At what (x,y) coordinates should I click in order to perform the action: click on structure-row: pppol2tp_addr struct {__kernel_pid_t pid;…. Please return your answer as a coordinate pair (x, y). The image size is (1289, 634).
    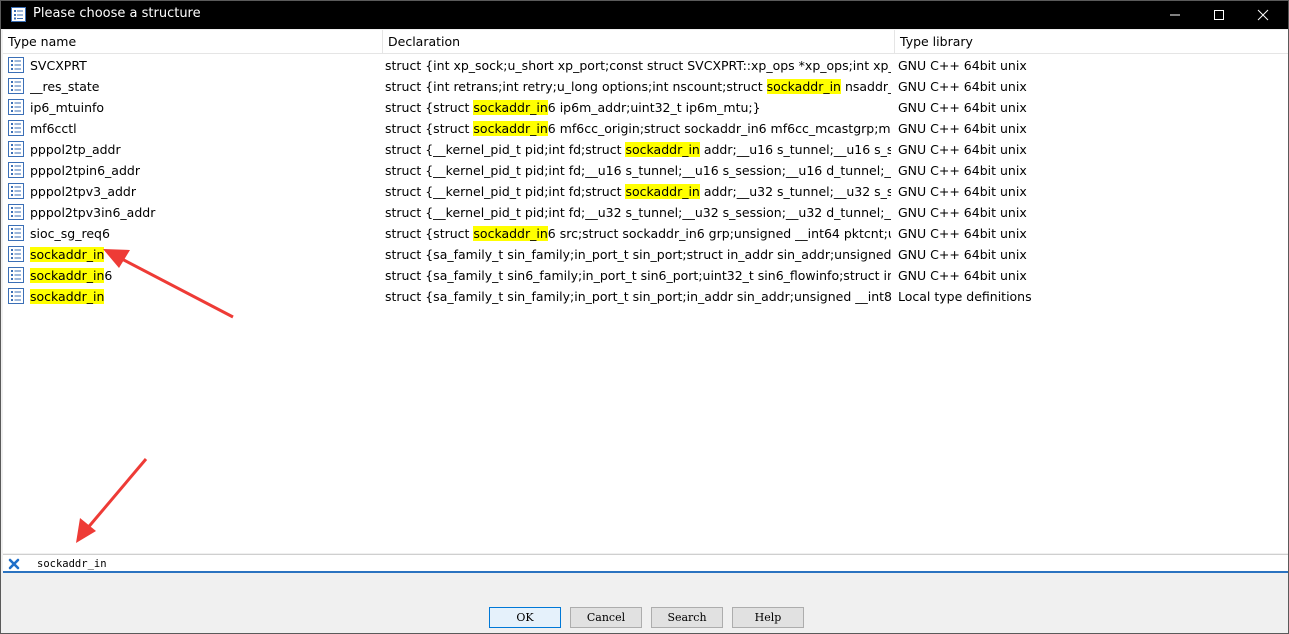
    Looking at the image, I should click on (645, 149).